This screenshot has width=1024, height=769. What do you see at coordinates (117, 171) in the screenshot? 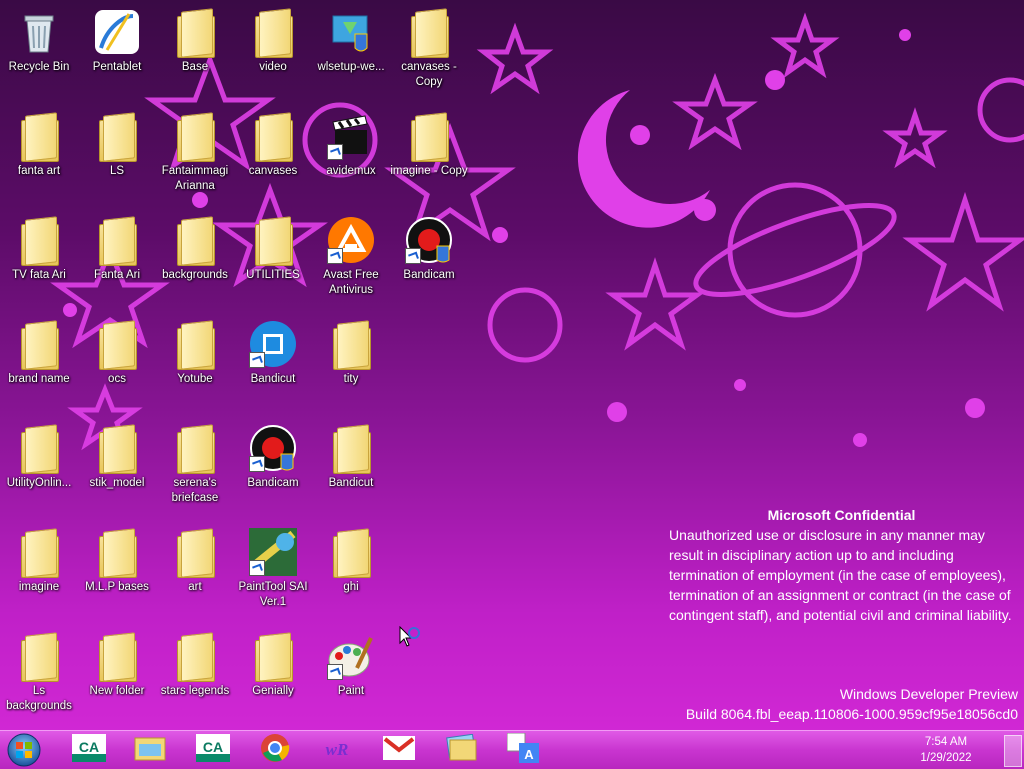
I see `desktop-icon-label: LS` at bounding box center [117, 171].